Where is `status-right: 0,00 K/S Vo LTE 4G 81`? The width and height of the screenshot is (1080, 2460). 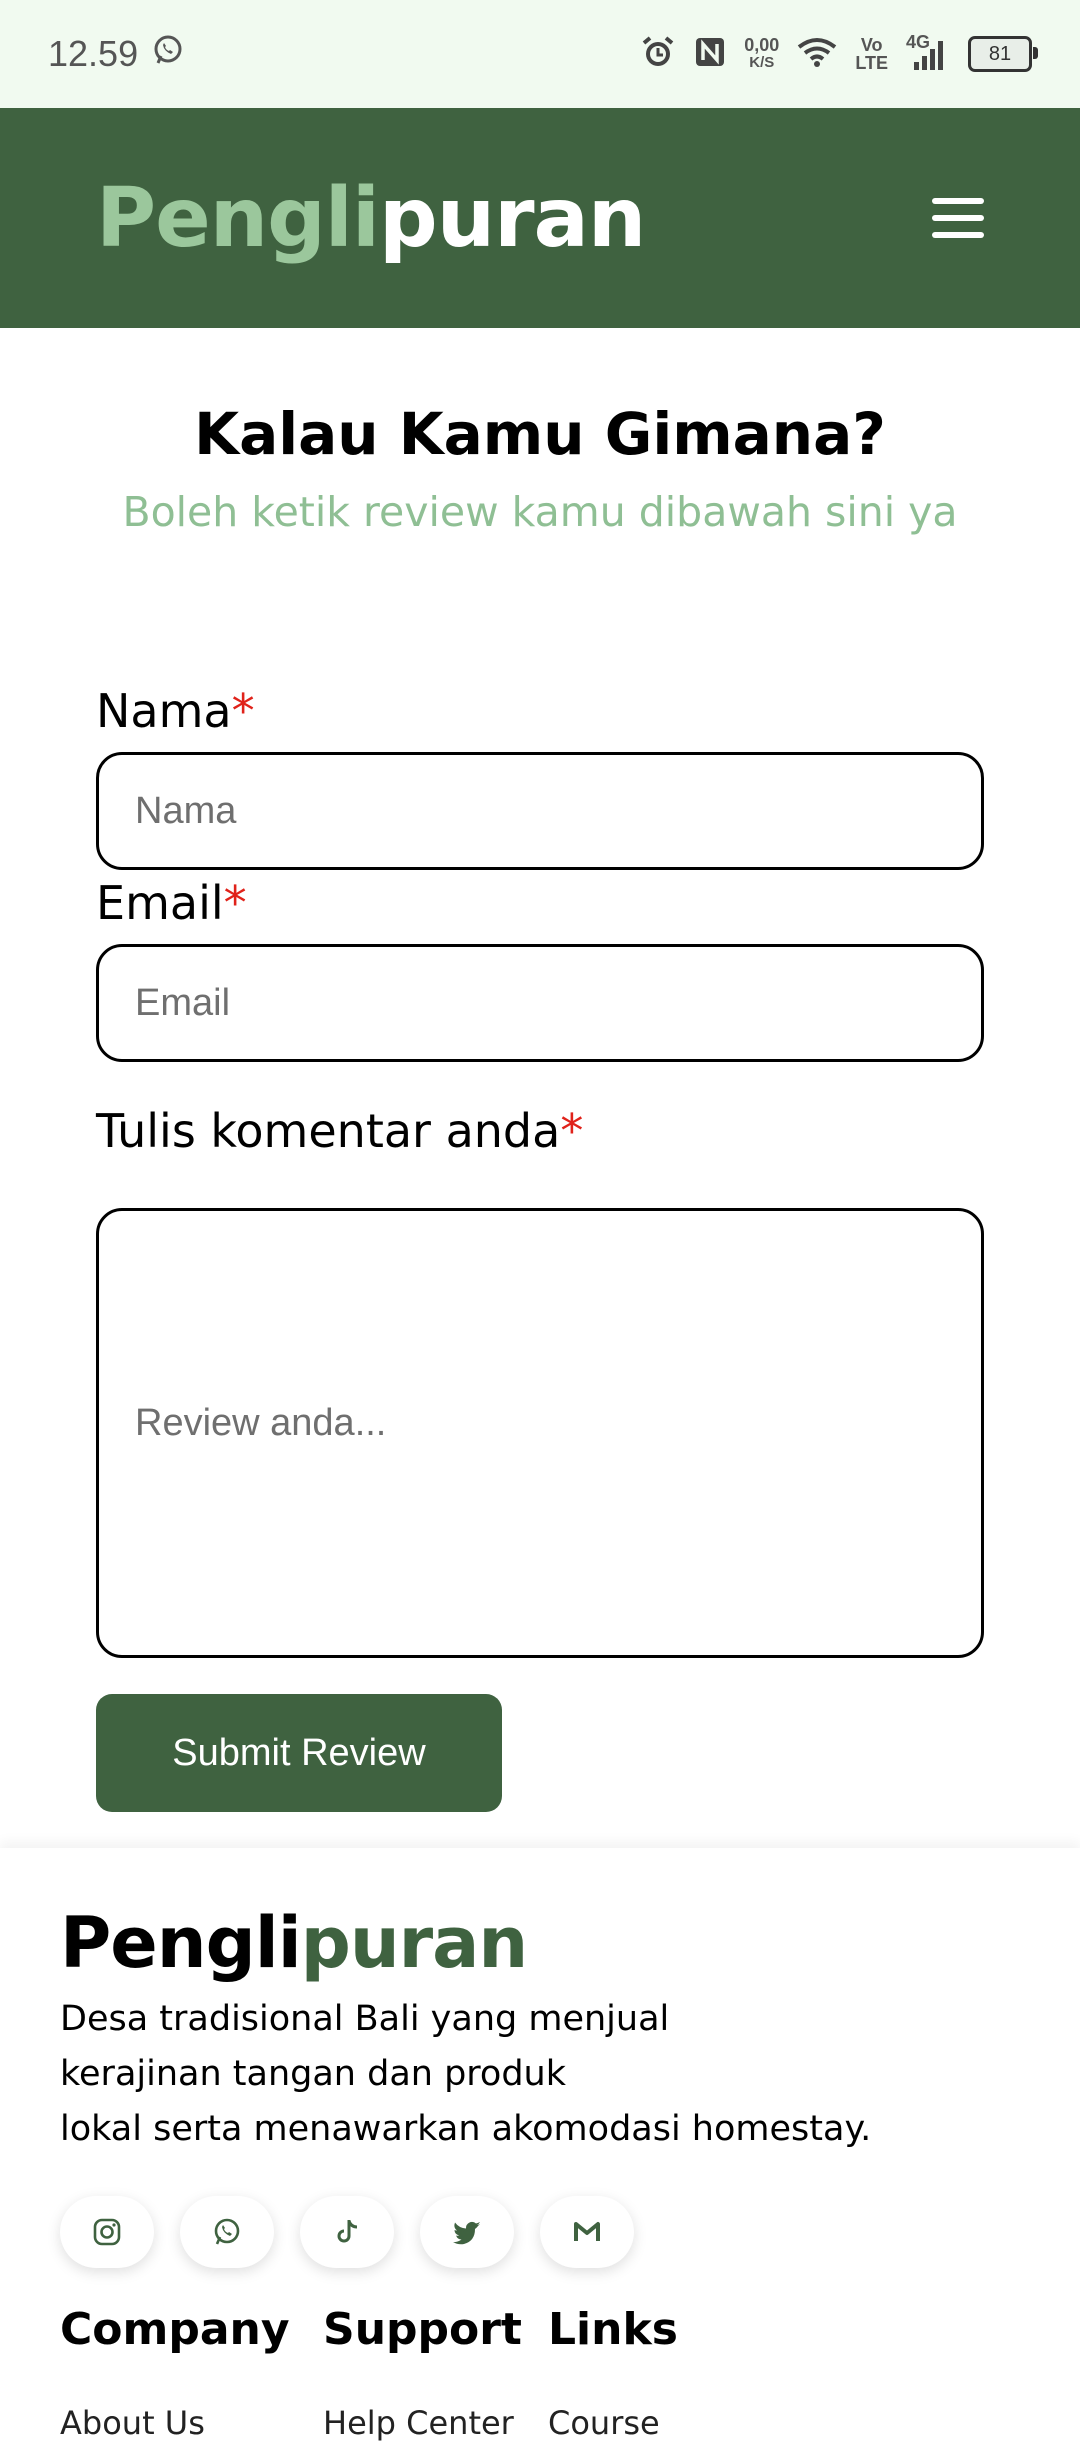
status-right: 0,00 K/S Vo LTE 4G 81 is located at coordinates (839, 53).